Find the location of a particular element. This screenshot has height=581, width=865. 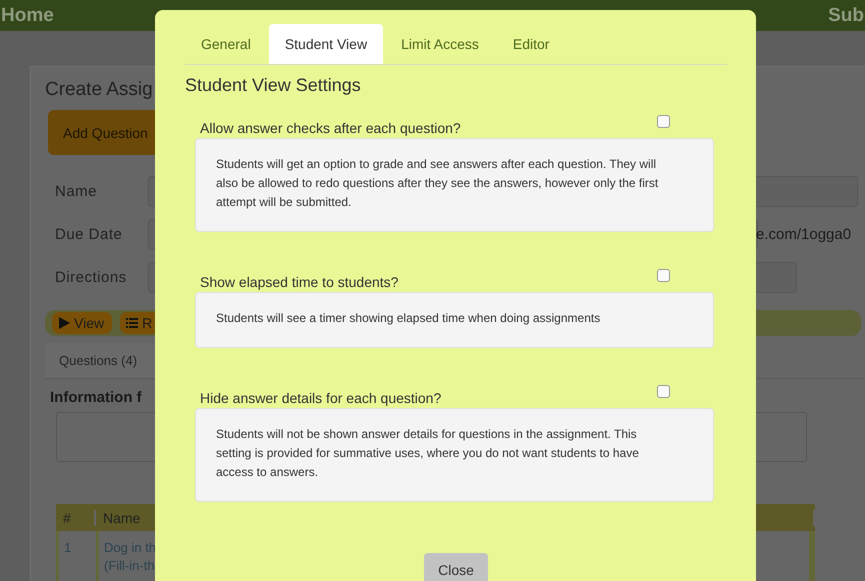

column-header: # is located at coordinates (76, 518).